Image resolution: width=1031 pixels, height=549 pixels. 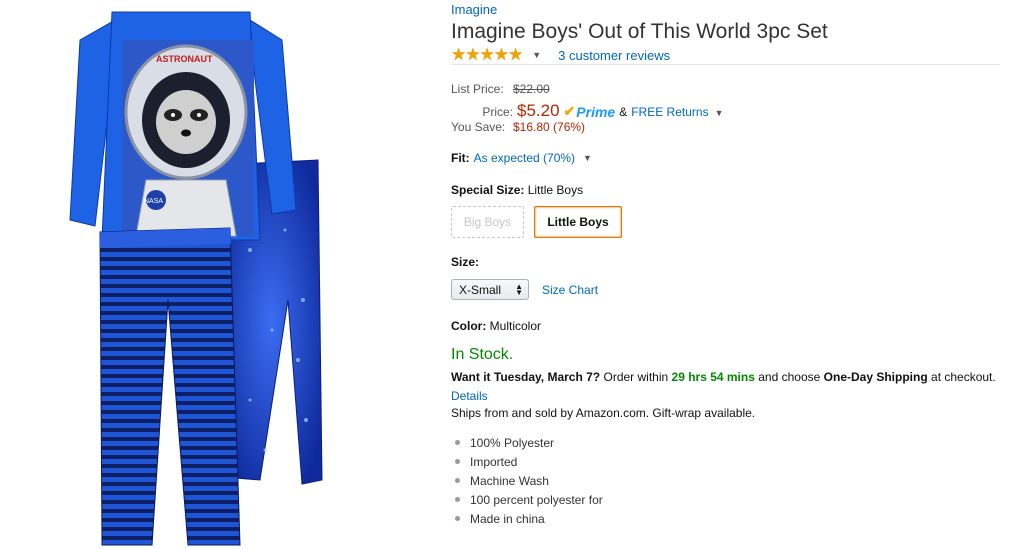 What do you see at coordinates (488, 190) in the screenshot?
I see `special-size-label: Special Size:` at bounding box center [488, 190].